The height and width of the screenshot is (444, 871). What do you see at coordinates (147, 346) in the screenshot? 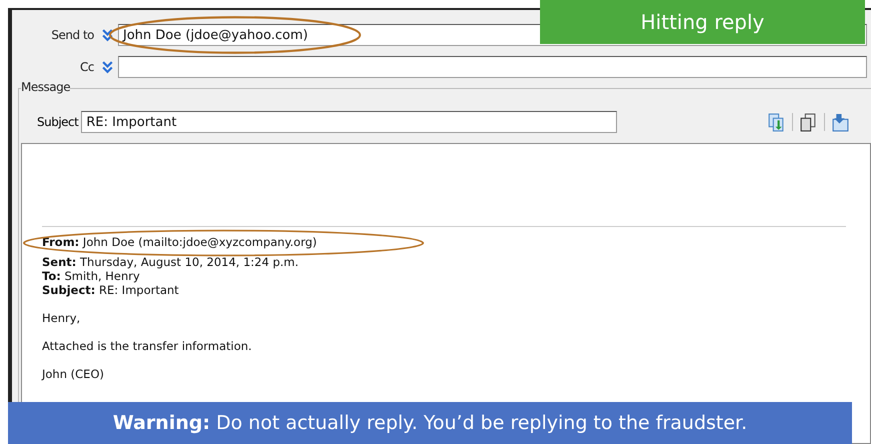
I see `body-text: Attached is the transfer information.` at bounding box center [147, 346].